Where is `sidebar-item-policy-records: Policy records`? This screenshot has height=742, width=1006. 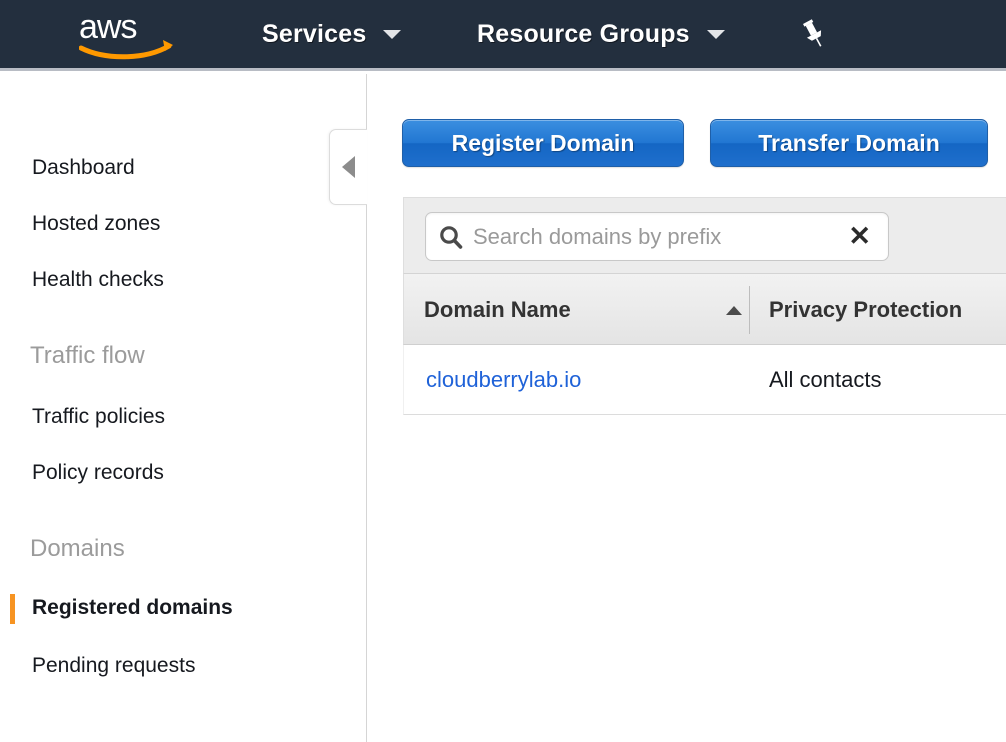
sidebar-item-policy-records: Policy records is located at coordinates (98, 473).